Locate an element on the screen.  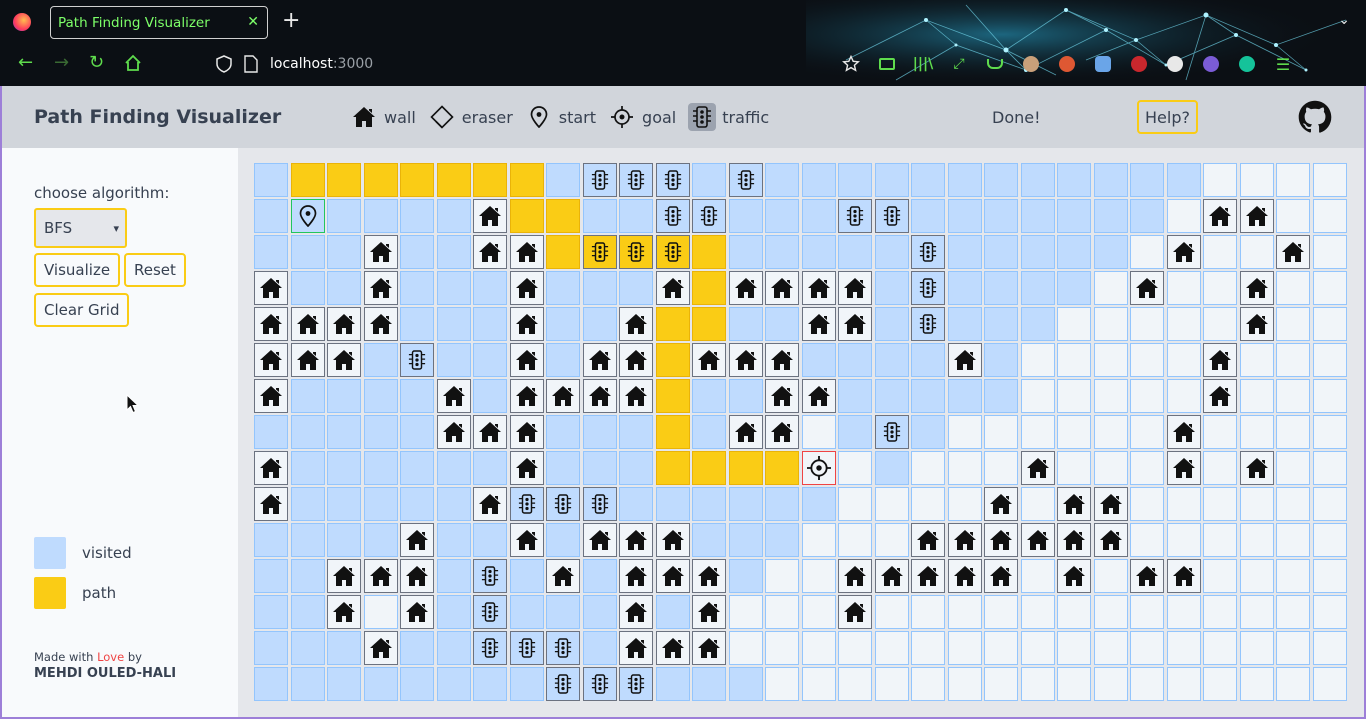
back-arrow-icon: ← is located at coordinates (25, 63).